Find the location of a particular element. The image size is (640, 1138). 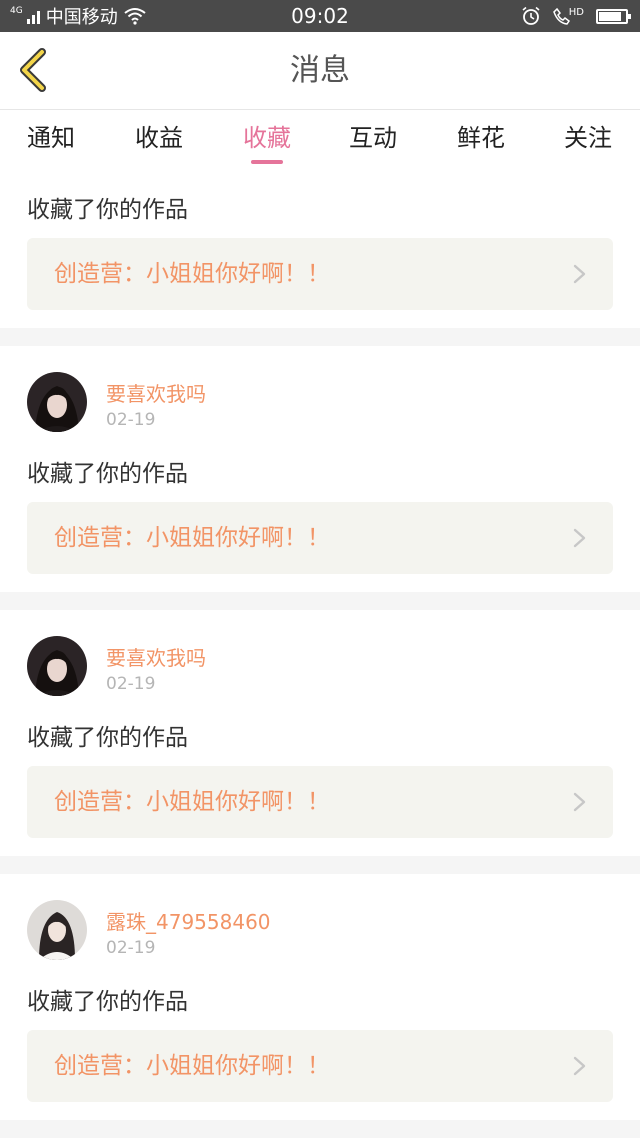

status-right: HD is located at coordinates (576, 16).